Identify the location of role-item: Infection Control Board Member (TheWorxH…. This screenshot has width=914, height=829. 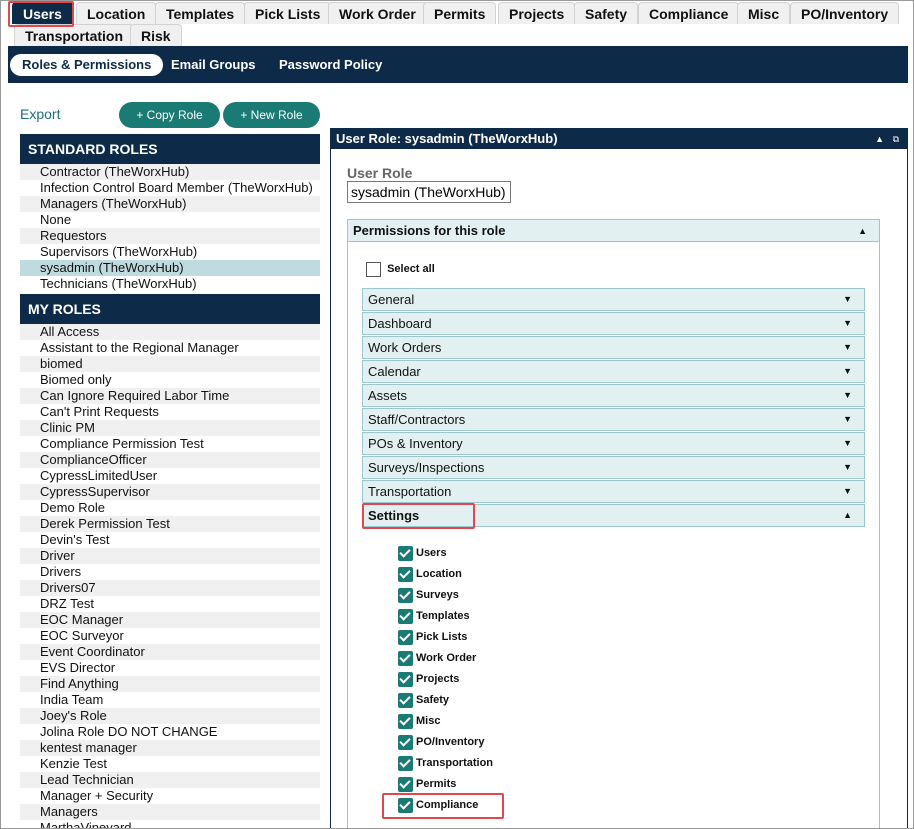
(170, 188).